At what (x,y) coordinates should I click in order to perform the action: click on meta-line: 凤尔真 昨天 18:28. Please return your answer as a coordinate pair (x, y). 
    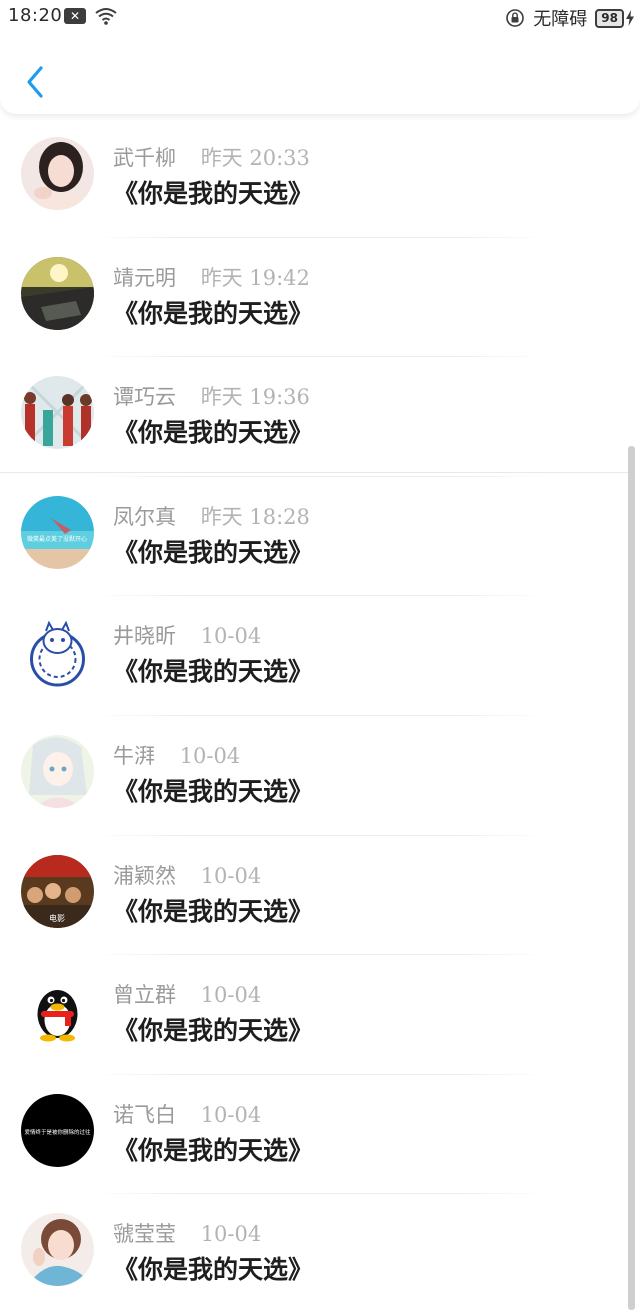
    Looking at the image, I should click on (211, 516).